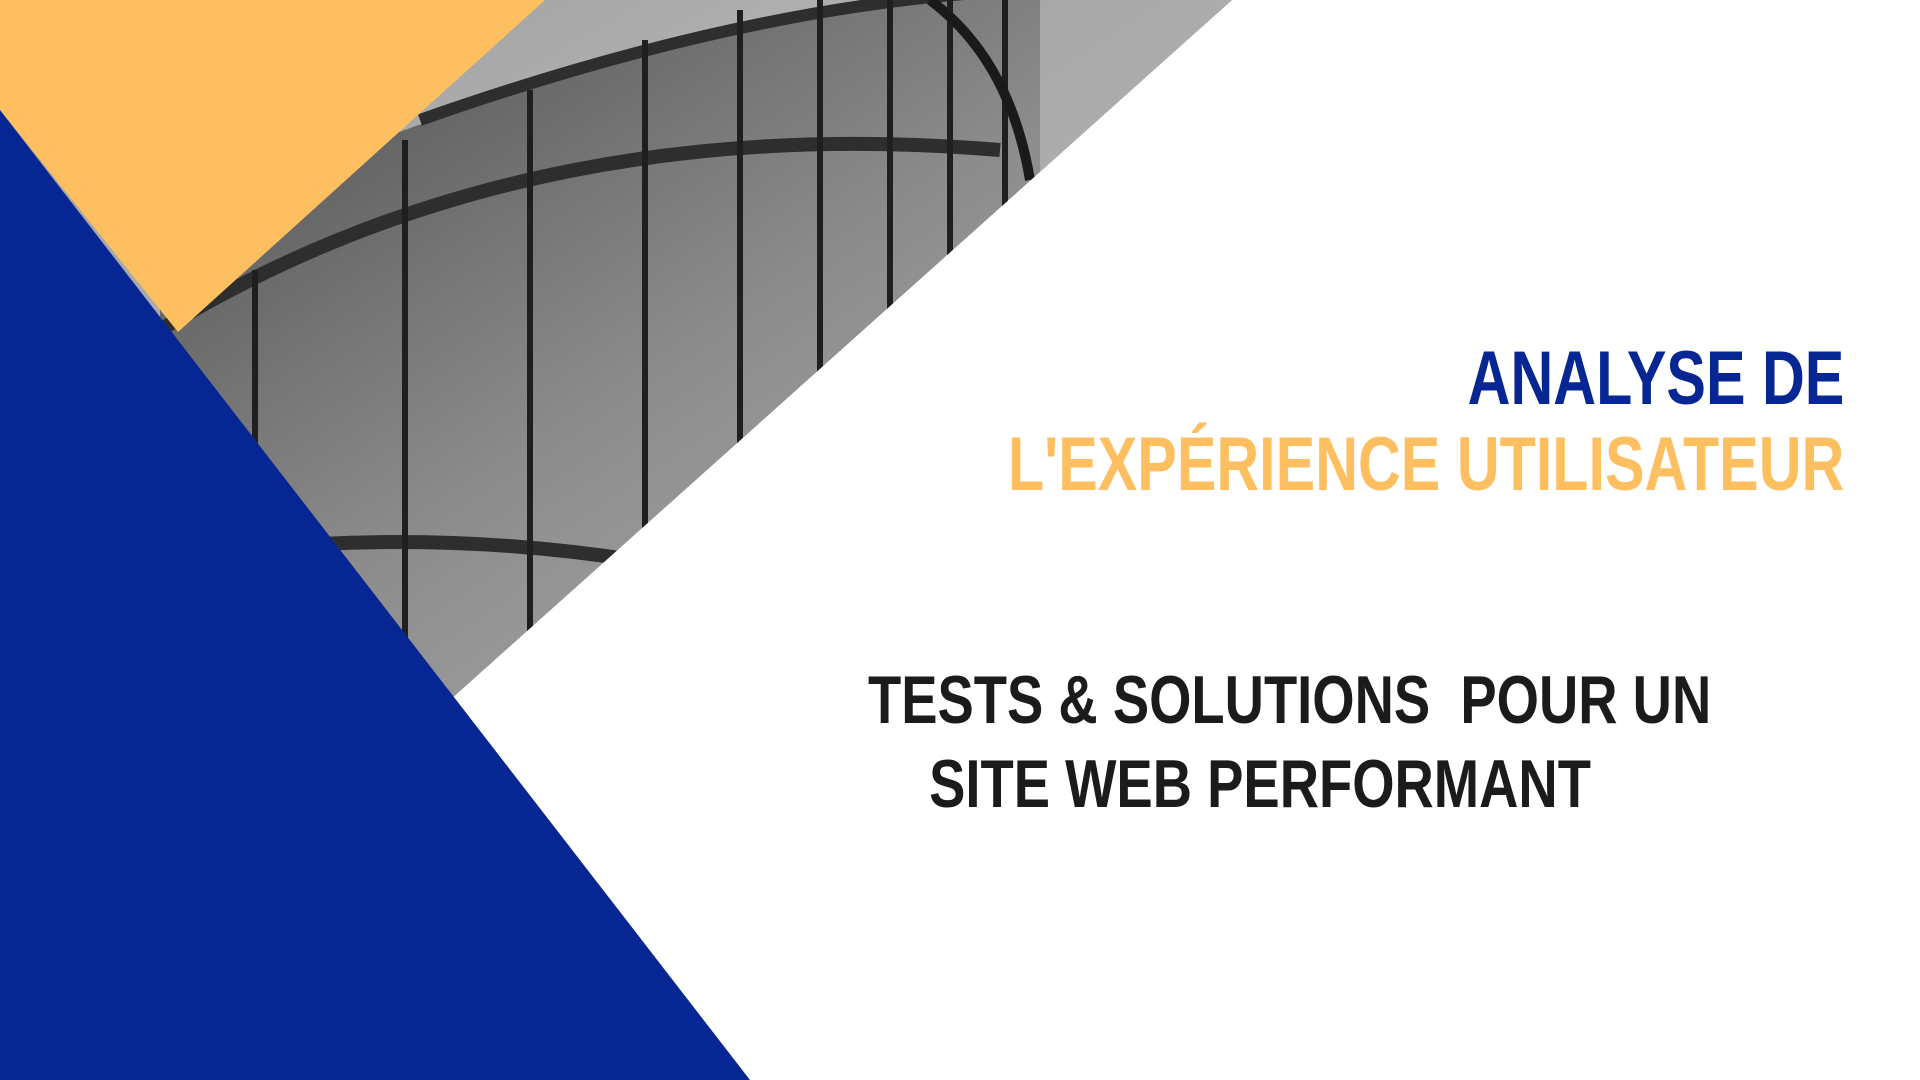  I want to click on title-line-1: ANALYSE DE, so click(1655, 378).